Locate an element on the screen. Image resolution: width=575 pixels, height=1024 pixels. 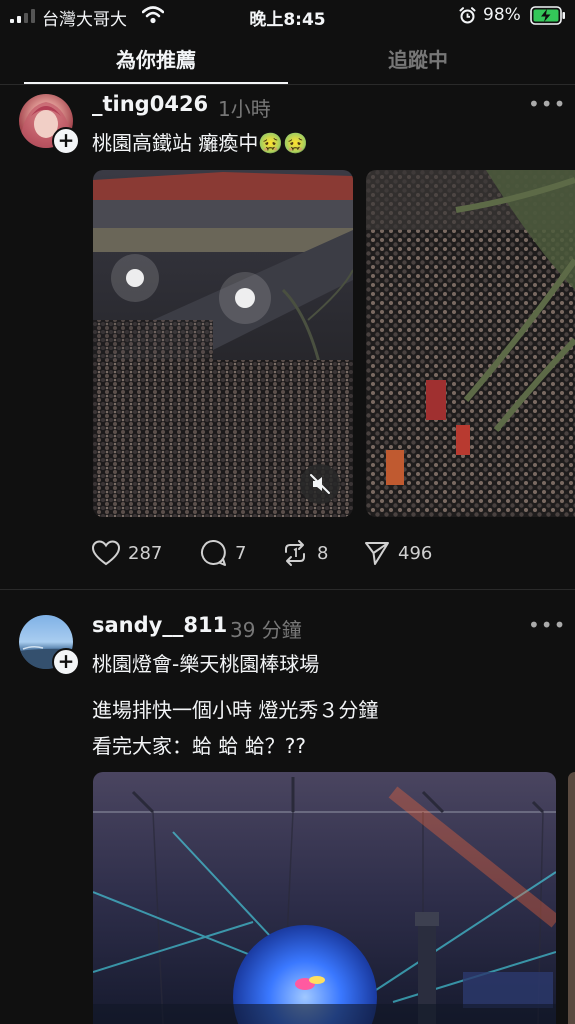
comment-button: 7 is located at coordinates (222, 553).